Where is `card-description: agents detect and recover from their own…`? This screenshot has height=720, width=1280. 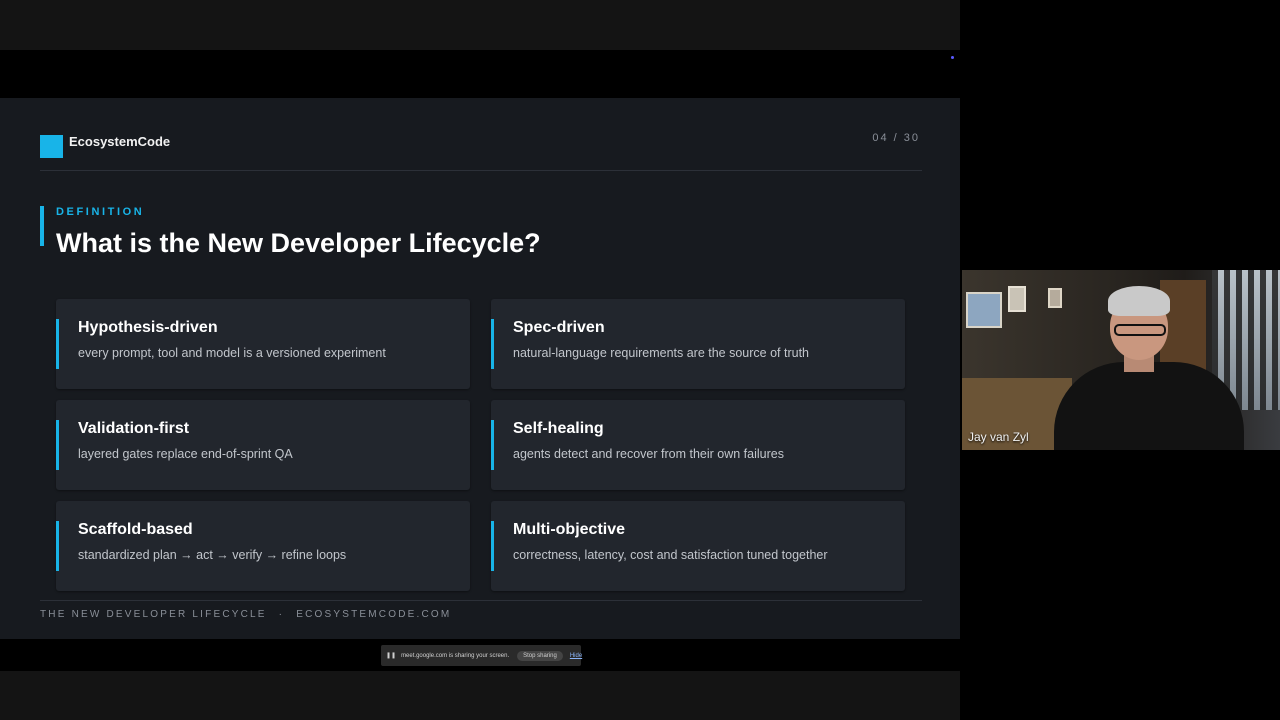
card-description: agents detect and recover from their own… is located at coordinates (648, 454).